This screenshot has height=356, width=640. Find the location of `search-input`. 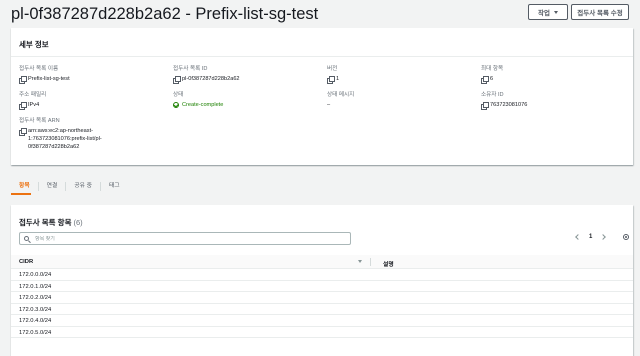

search-input is located at coordinates (185, 238).